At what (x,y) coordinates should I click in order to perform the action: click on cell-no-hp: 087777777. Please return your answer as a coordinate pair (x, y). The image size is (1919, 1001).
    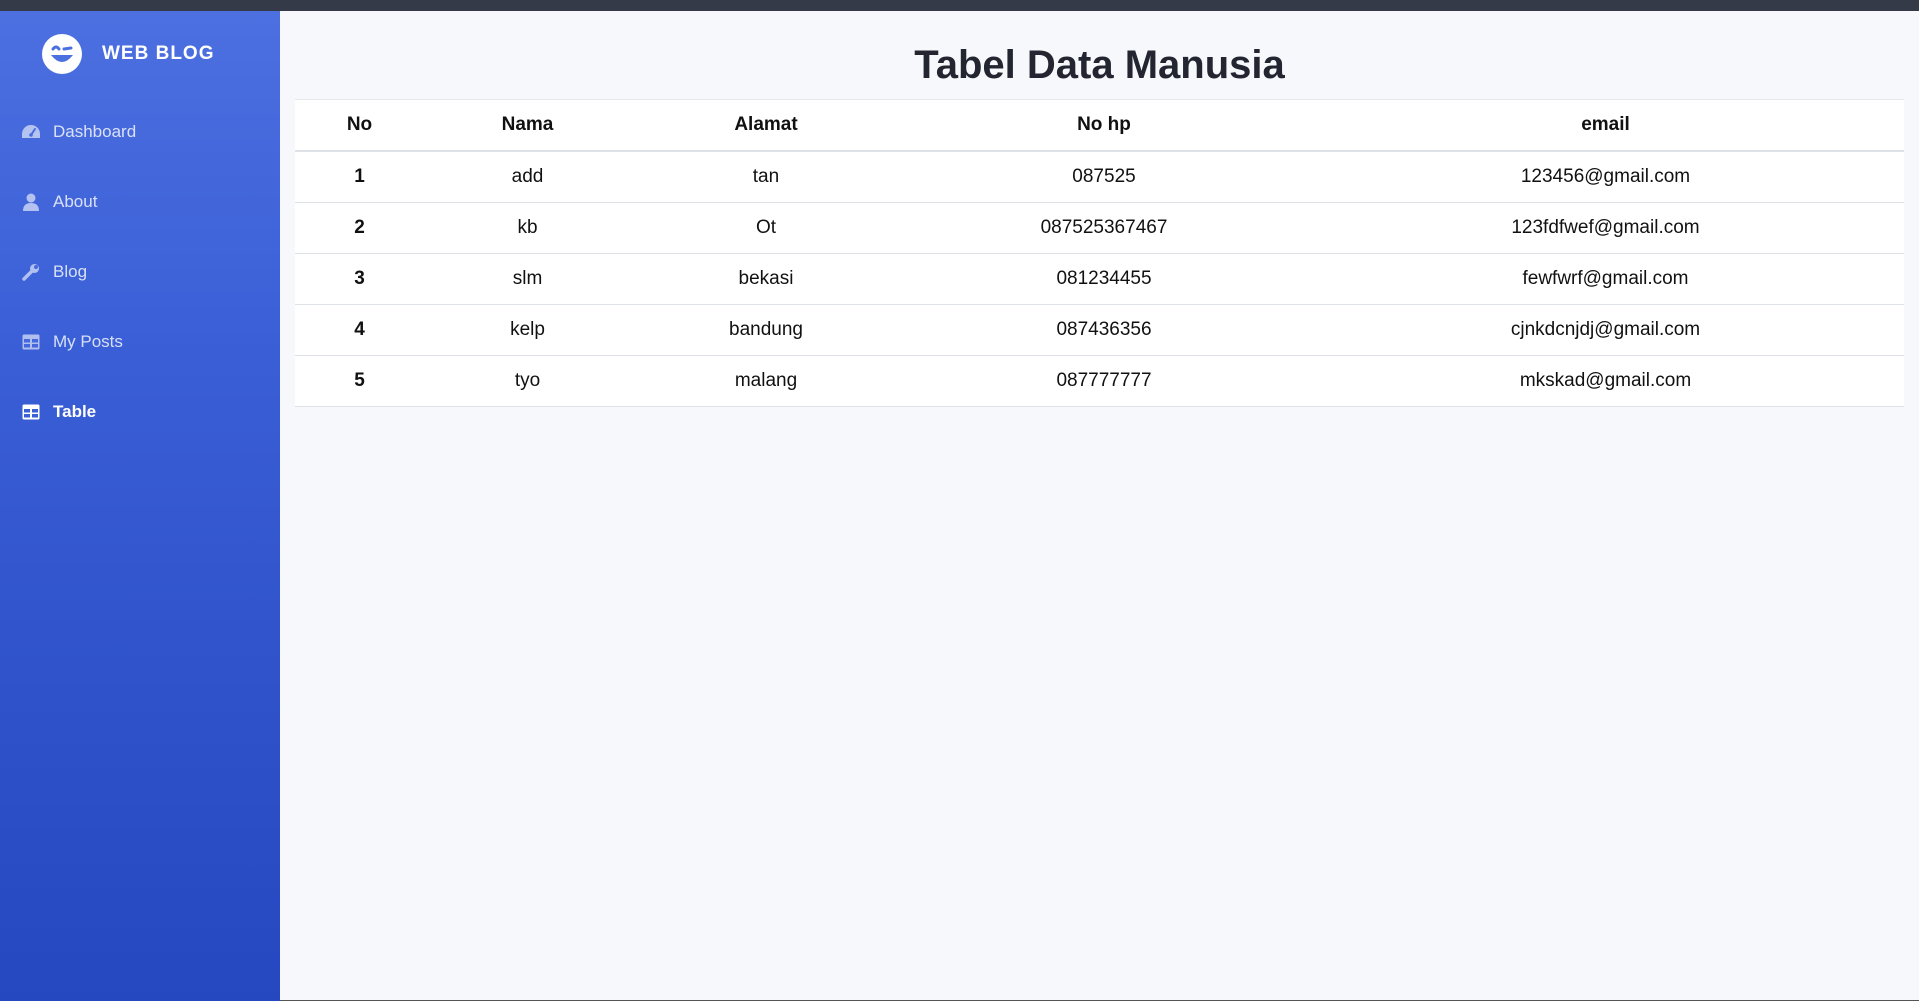
    Looking at the image, I should click on (1104, 381).